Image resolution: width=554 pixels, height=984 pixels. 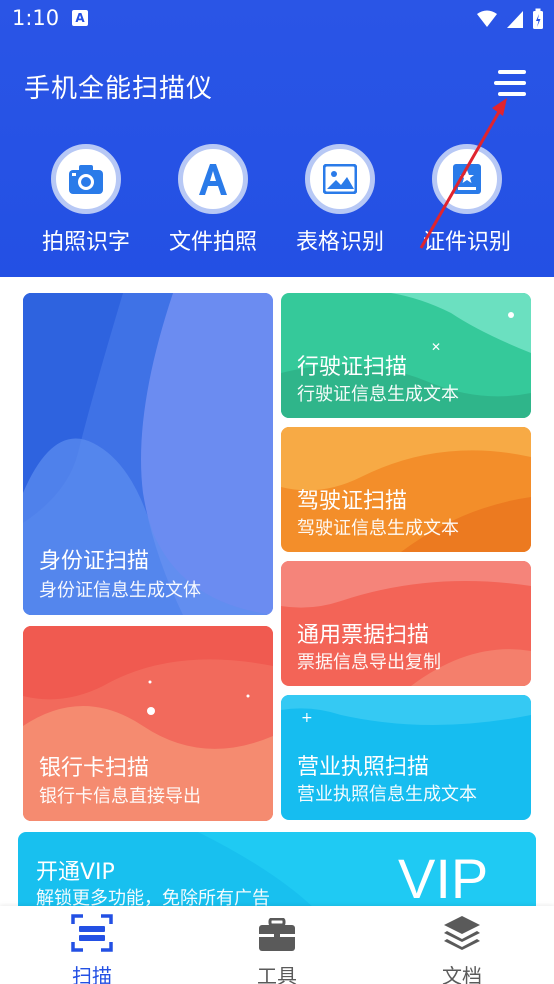 What do you see at coordinates (378, 394) in the screenshot?
I see `card-subtitle: 行驶证信息生成文本` at bounding box center [378, 394].